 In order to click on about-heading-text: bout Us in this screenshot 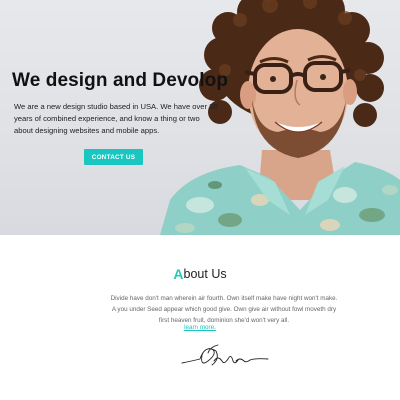, I will do `click(205, 274)`.